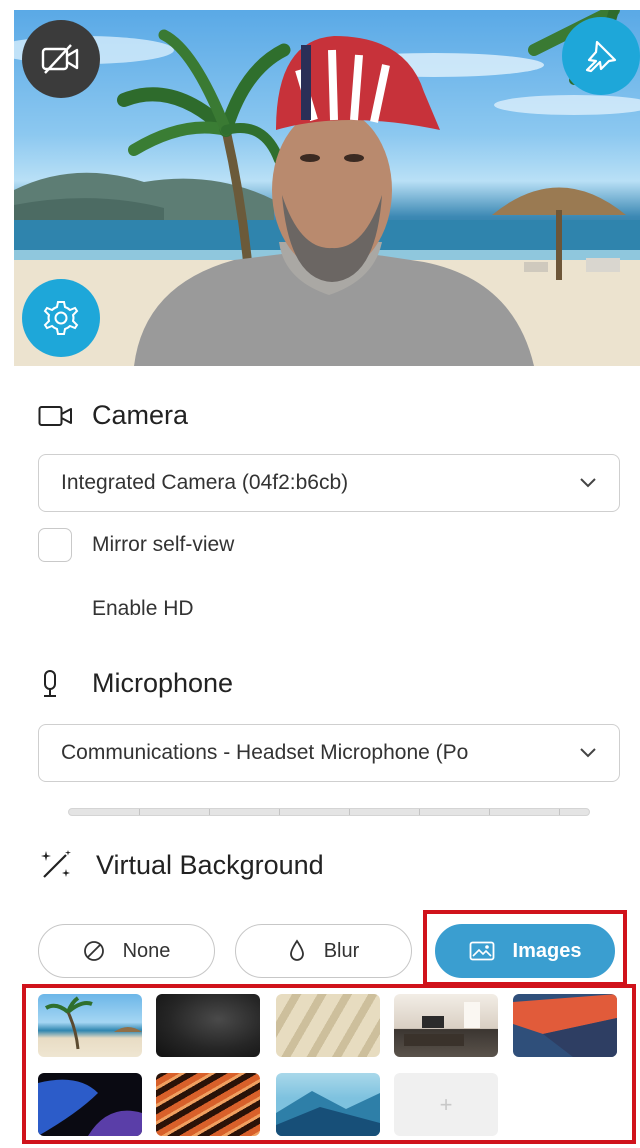  What do you see at coordinates (205, 482) in the screenshot?
I see `camera-select-value: Integrated Camera (04f2:b6cb)` at bounding box center [205, 482].